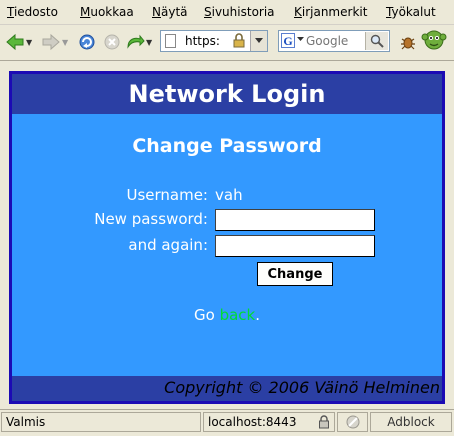 The width and height of the screenshot is (454, 436). What do you see at coordinates (229, 195) in the screenshot?
I see `username-value: vah` at bounding box center [229, 195].